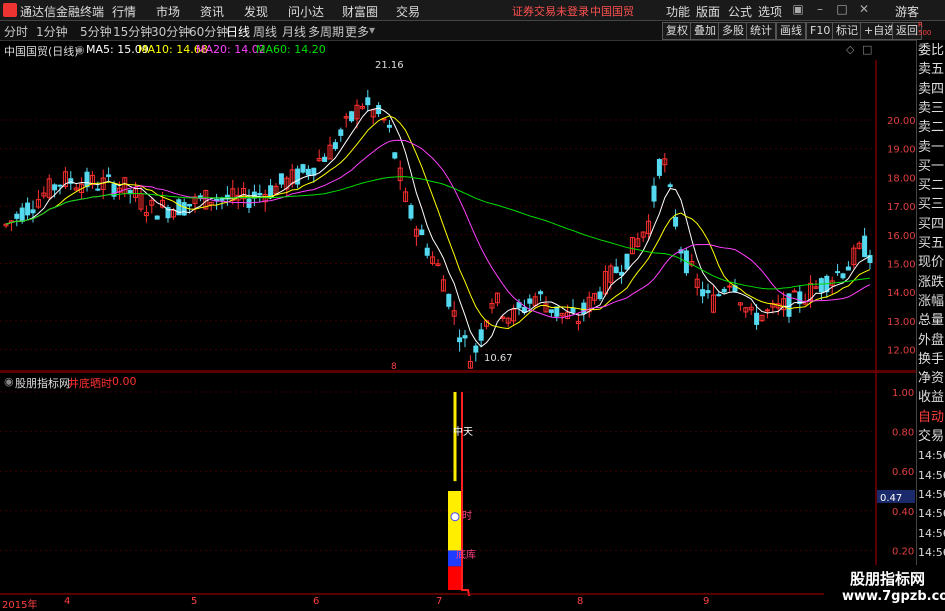 Image resolution: width=945 pixels, height=611 pixels. I want to click on menu-zixun: 资讯, so click(212, 11).